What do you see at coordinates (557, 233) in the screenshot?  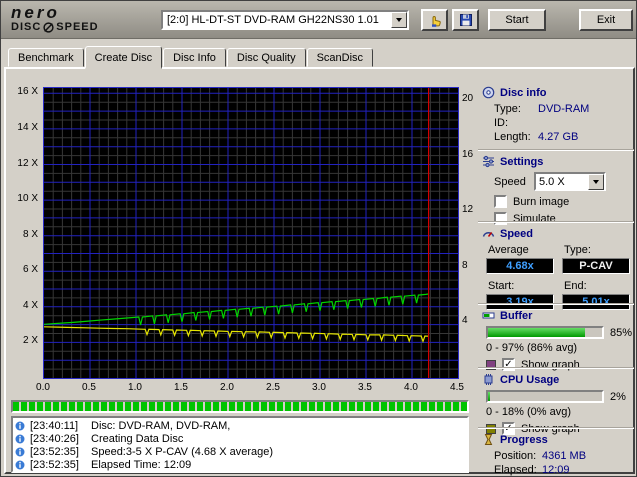 I see `speed-header: Speed` at bounding box center [557, 233].